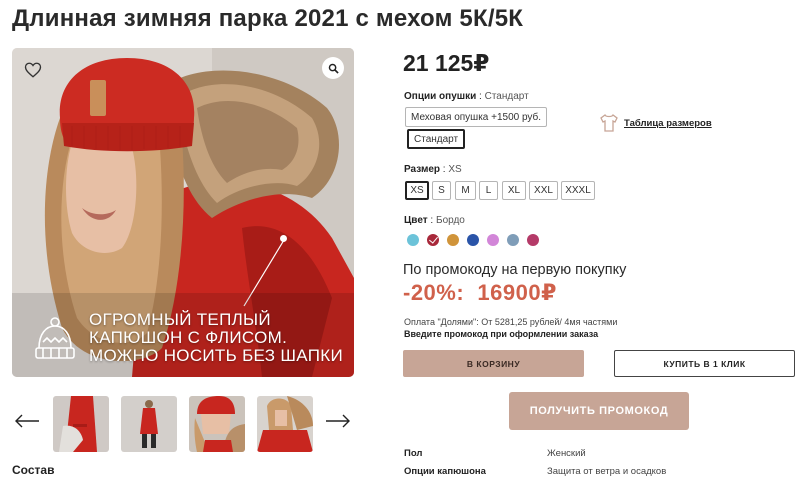 The width and height of the screenshot is (807, 480). What do you see at coordinates (533, 240) in the screenshot?
I see `color-swatch-raspberry` at bounding box center [533, 240].